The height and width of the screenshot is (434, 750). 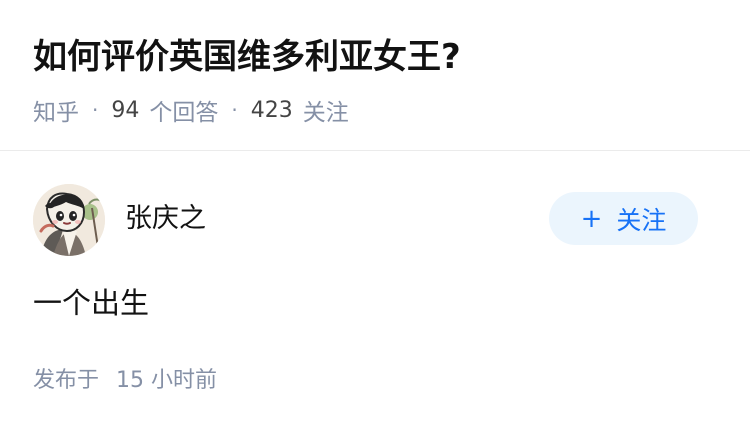 What do you see at coordinates (365, 220) in the screenshot?
I see `author-row: 张庆之 + 关注` at bounding box center [365, 220].